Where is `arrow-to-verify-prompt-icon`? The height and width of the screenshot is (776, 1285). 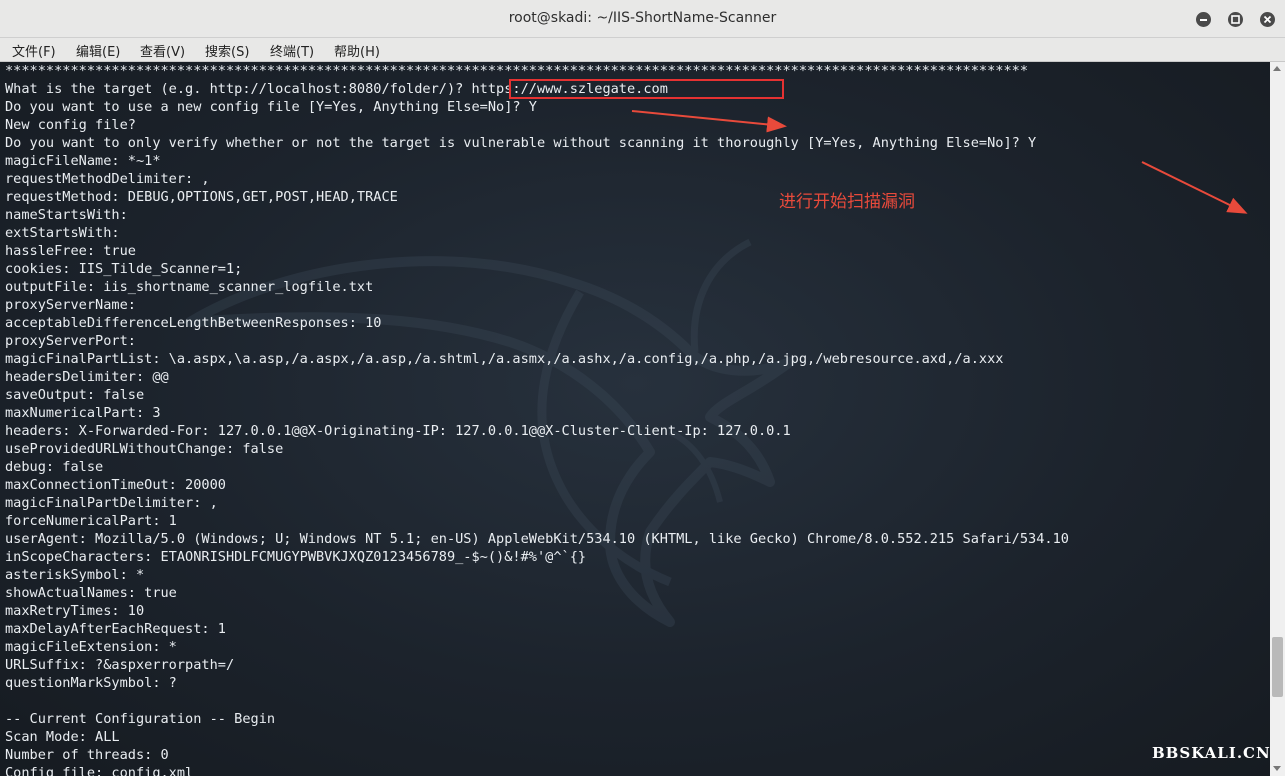 arrow-to-verify-prompt-icon is located at coordinates (1194, 187).